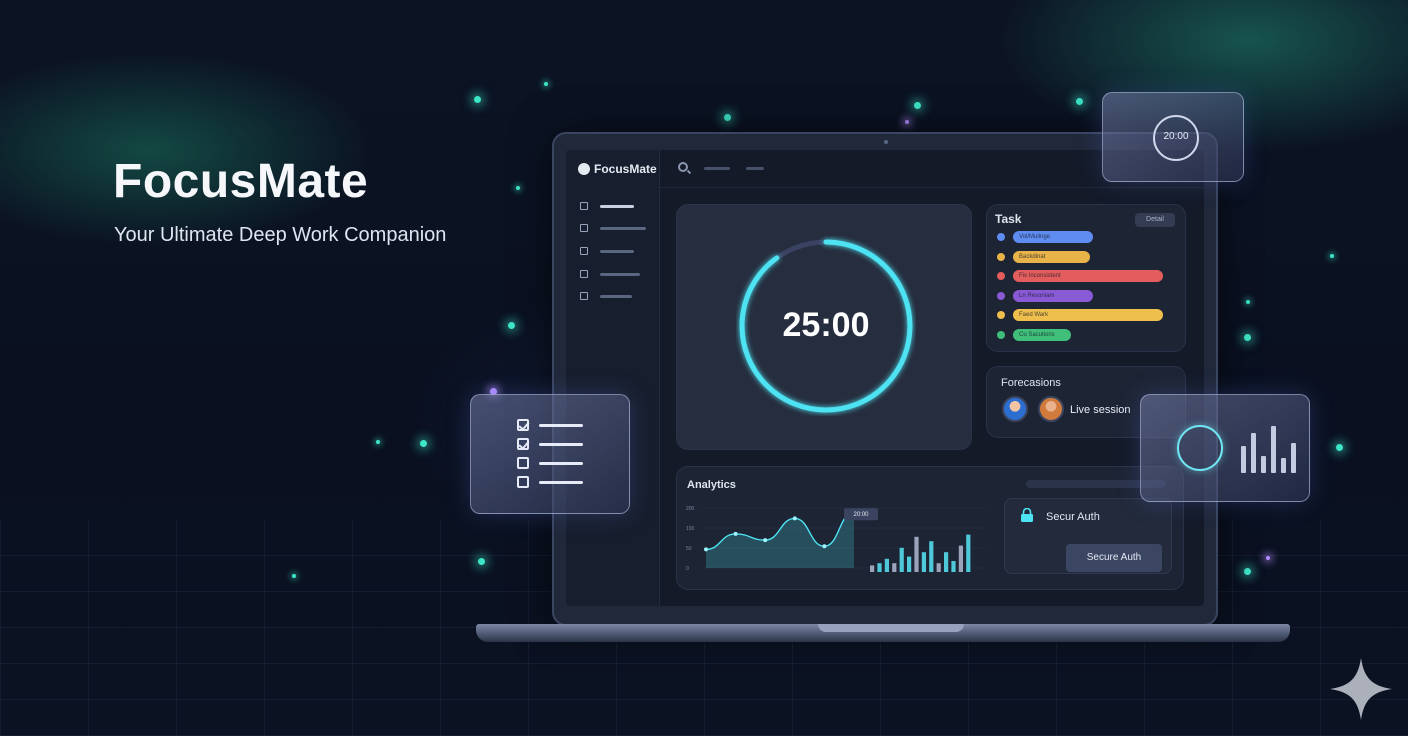 The height and width of the screenshot is (736, 1408). Describe the element at coordinates (1088, 315) in the screenshot. I see `task-label: Faed Wark` at that location.